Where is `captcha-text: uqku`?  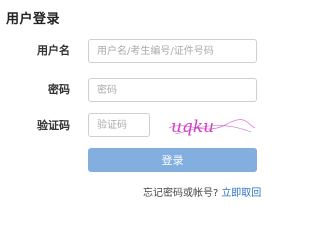
captcha-text: uqku is located at coordinates (192, 127).